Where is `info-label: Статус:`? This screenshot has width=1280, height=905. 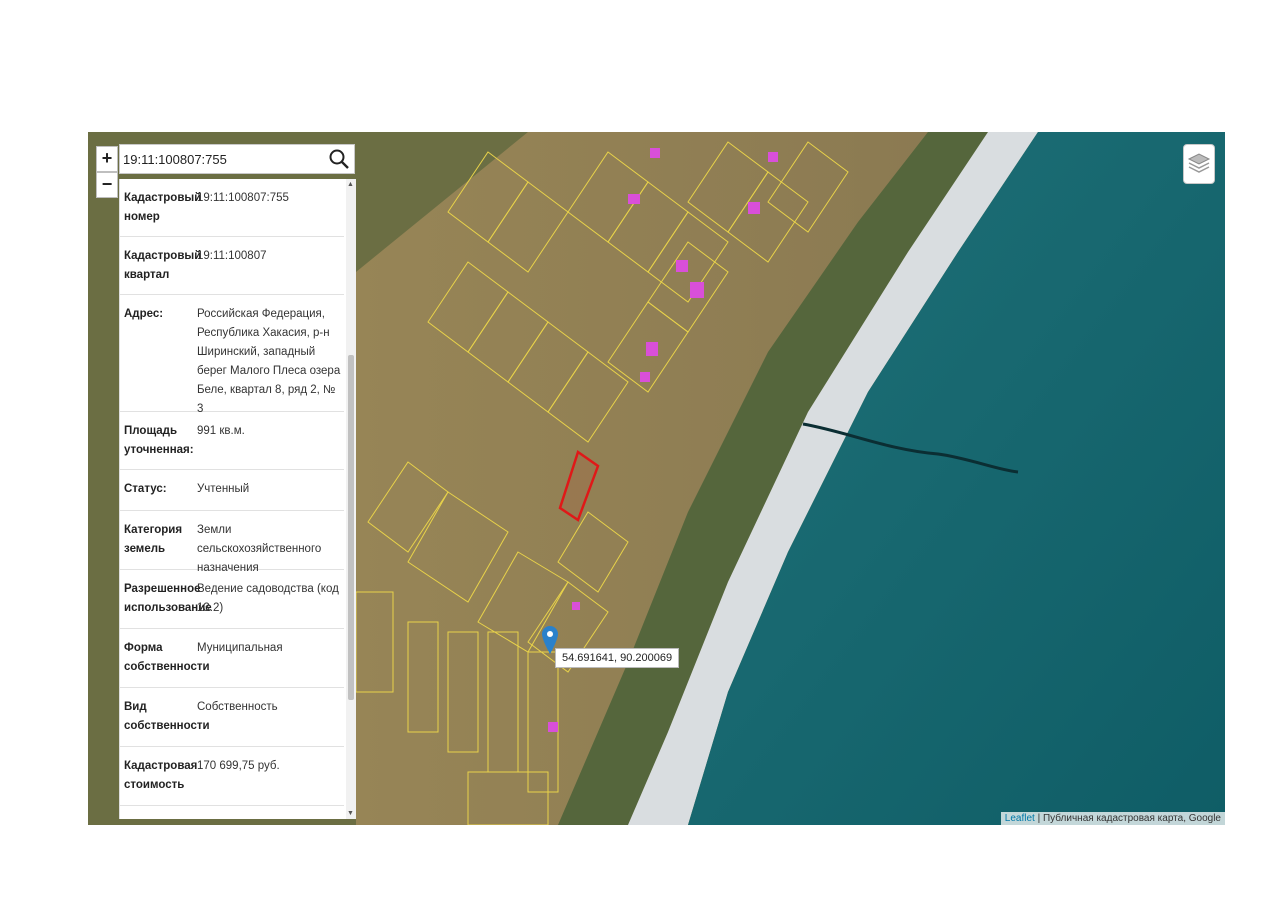
info-label: Статус: is located at coordinates (145, 489).